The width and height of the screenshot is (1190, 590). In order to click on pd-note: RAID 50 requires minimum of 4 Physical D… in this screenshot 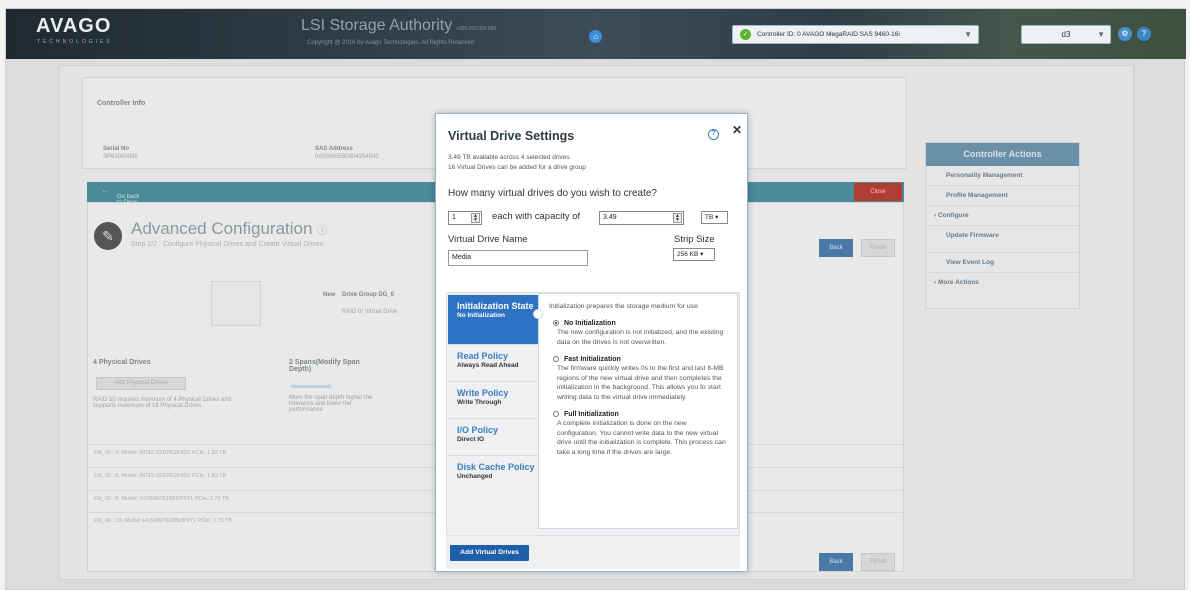, I will do `click(162, 403)`.